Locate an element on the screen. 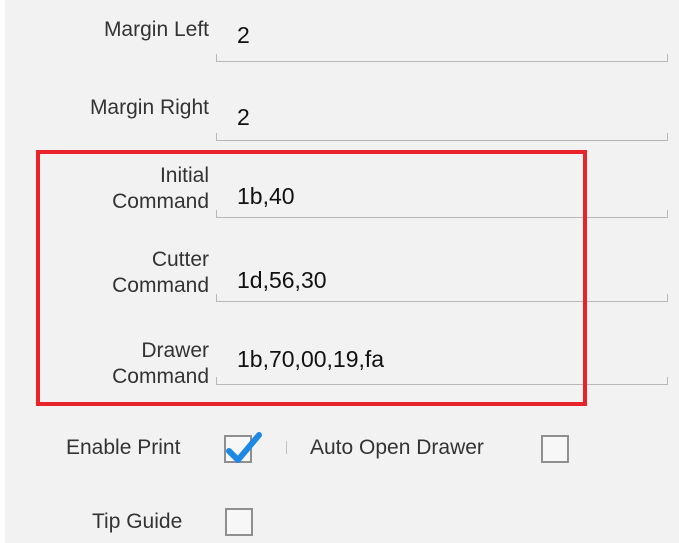  enable-print-checkbox is located at coordinates (243, 447).